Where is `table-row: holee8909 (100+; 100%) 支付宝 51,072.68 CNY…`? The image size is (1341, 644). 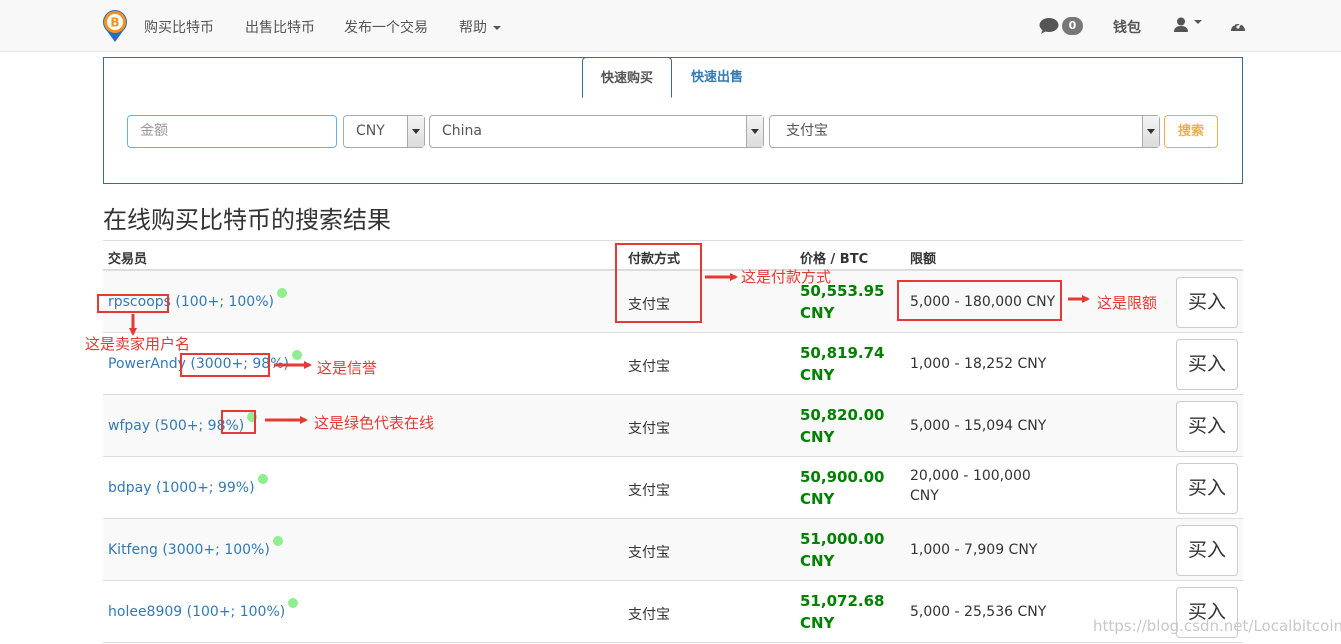
table-row: holee8909 (100+; 100%) 支付宝 51,072.68 CNY… is located at coordinates (673, 612).